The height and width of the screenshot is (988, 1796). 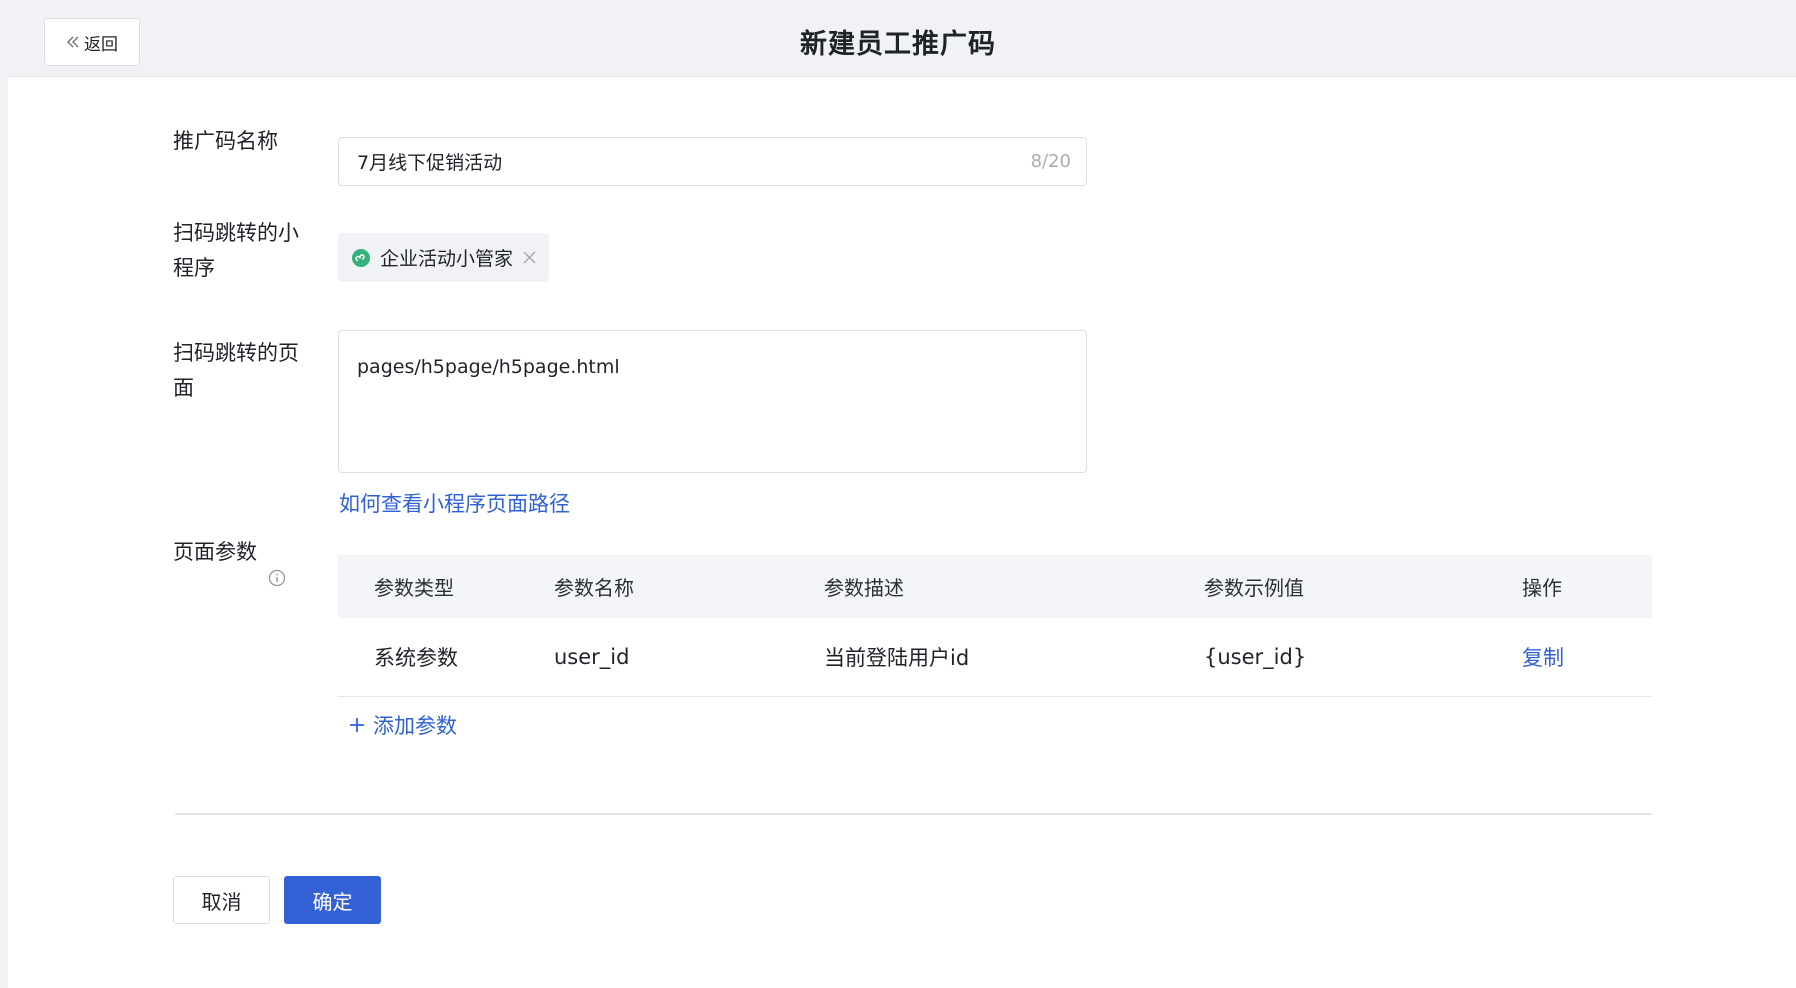 What do you see at coordinates (995, 586) in the screenshot?
I see `params-table-header: 参数类型 参数名称 参数描述 参数示例值 操作` at bounding box center [995, 586].